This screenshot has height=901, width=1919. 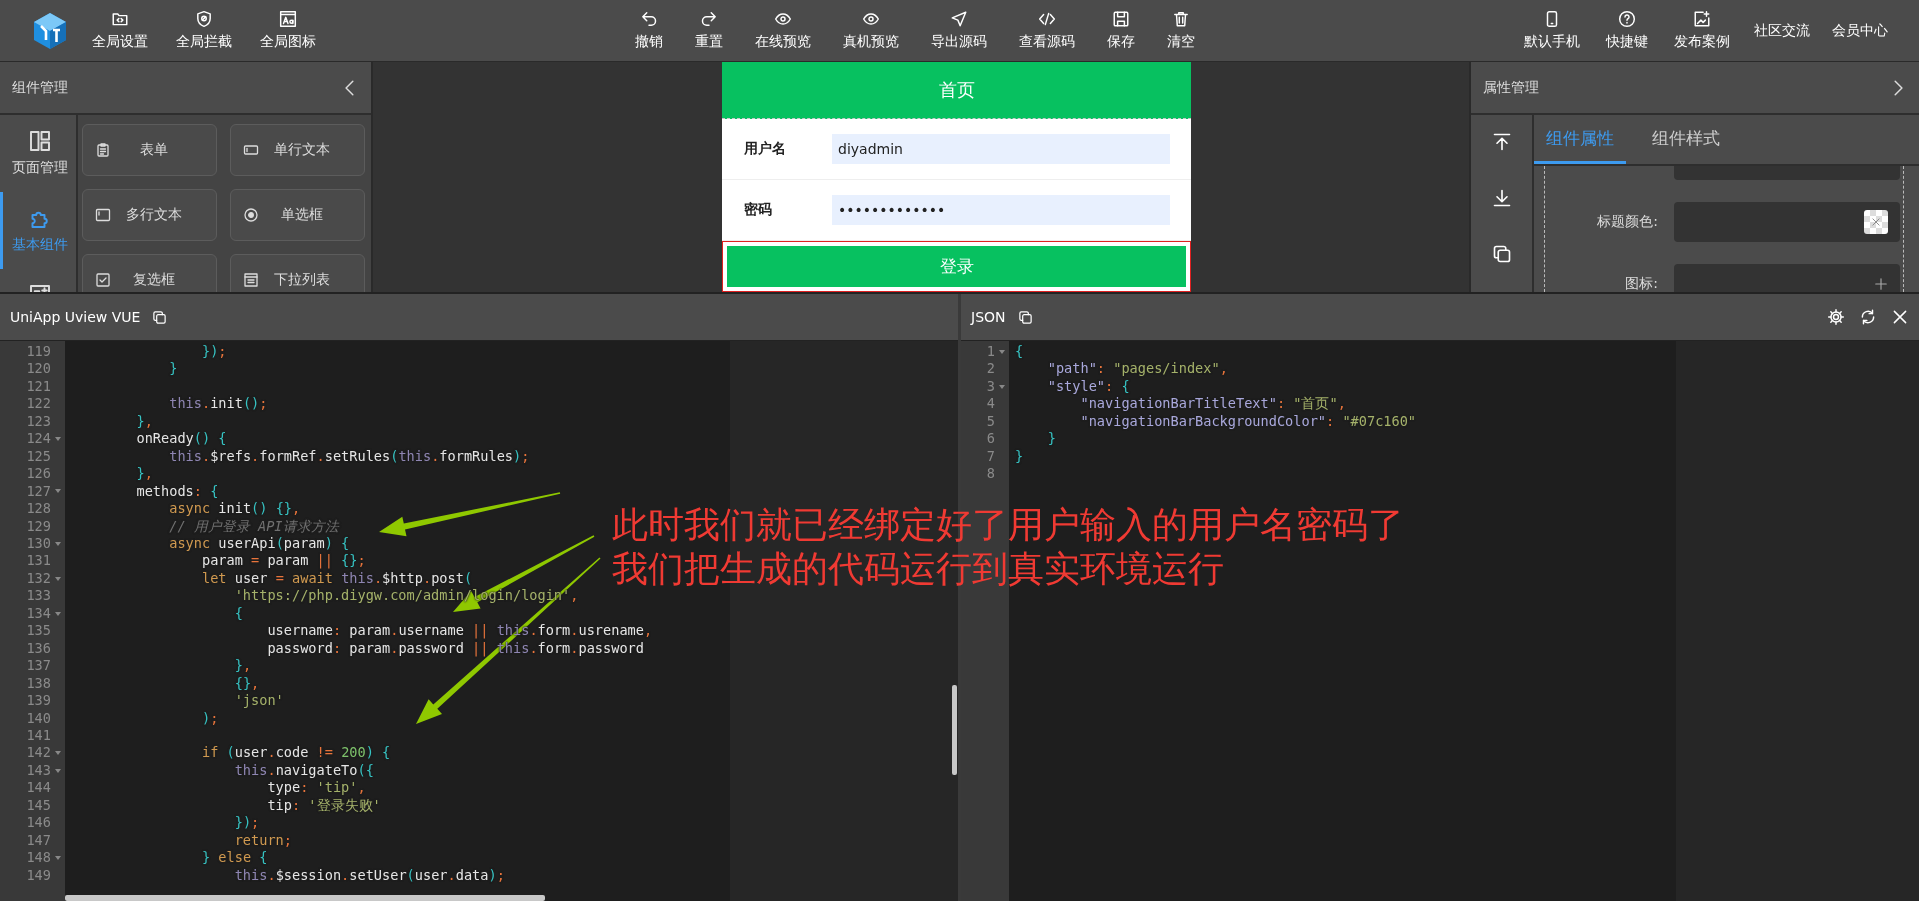 What do you see at coordinates (956, 90) in the screenshot?
I see `navigation-bar: 首页` at bounding box center [956, 90].